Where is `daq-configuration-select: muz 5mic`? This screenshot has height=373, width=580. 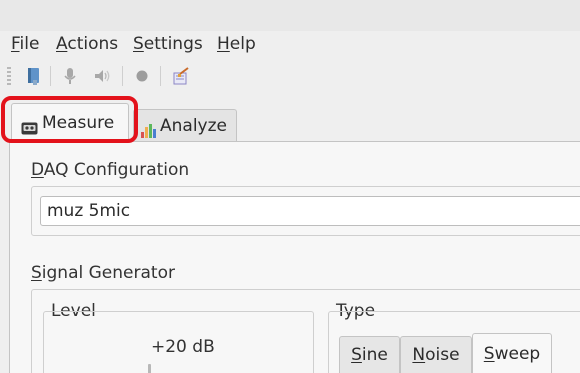 daq-configuration-select: muz 5mic is located at coordinates (310, 211).